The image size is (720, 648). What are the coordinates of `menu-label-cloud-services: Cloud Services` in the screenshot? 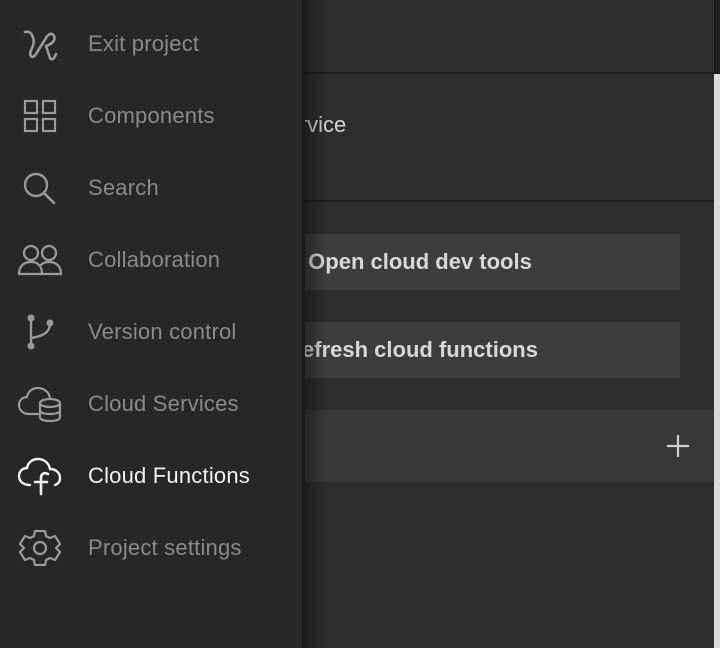 It's located at (163, 403).